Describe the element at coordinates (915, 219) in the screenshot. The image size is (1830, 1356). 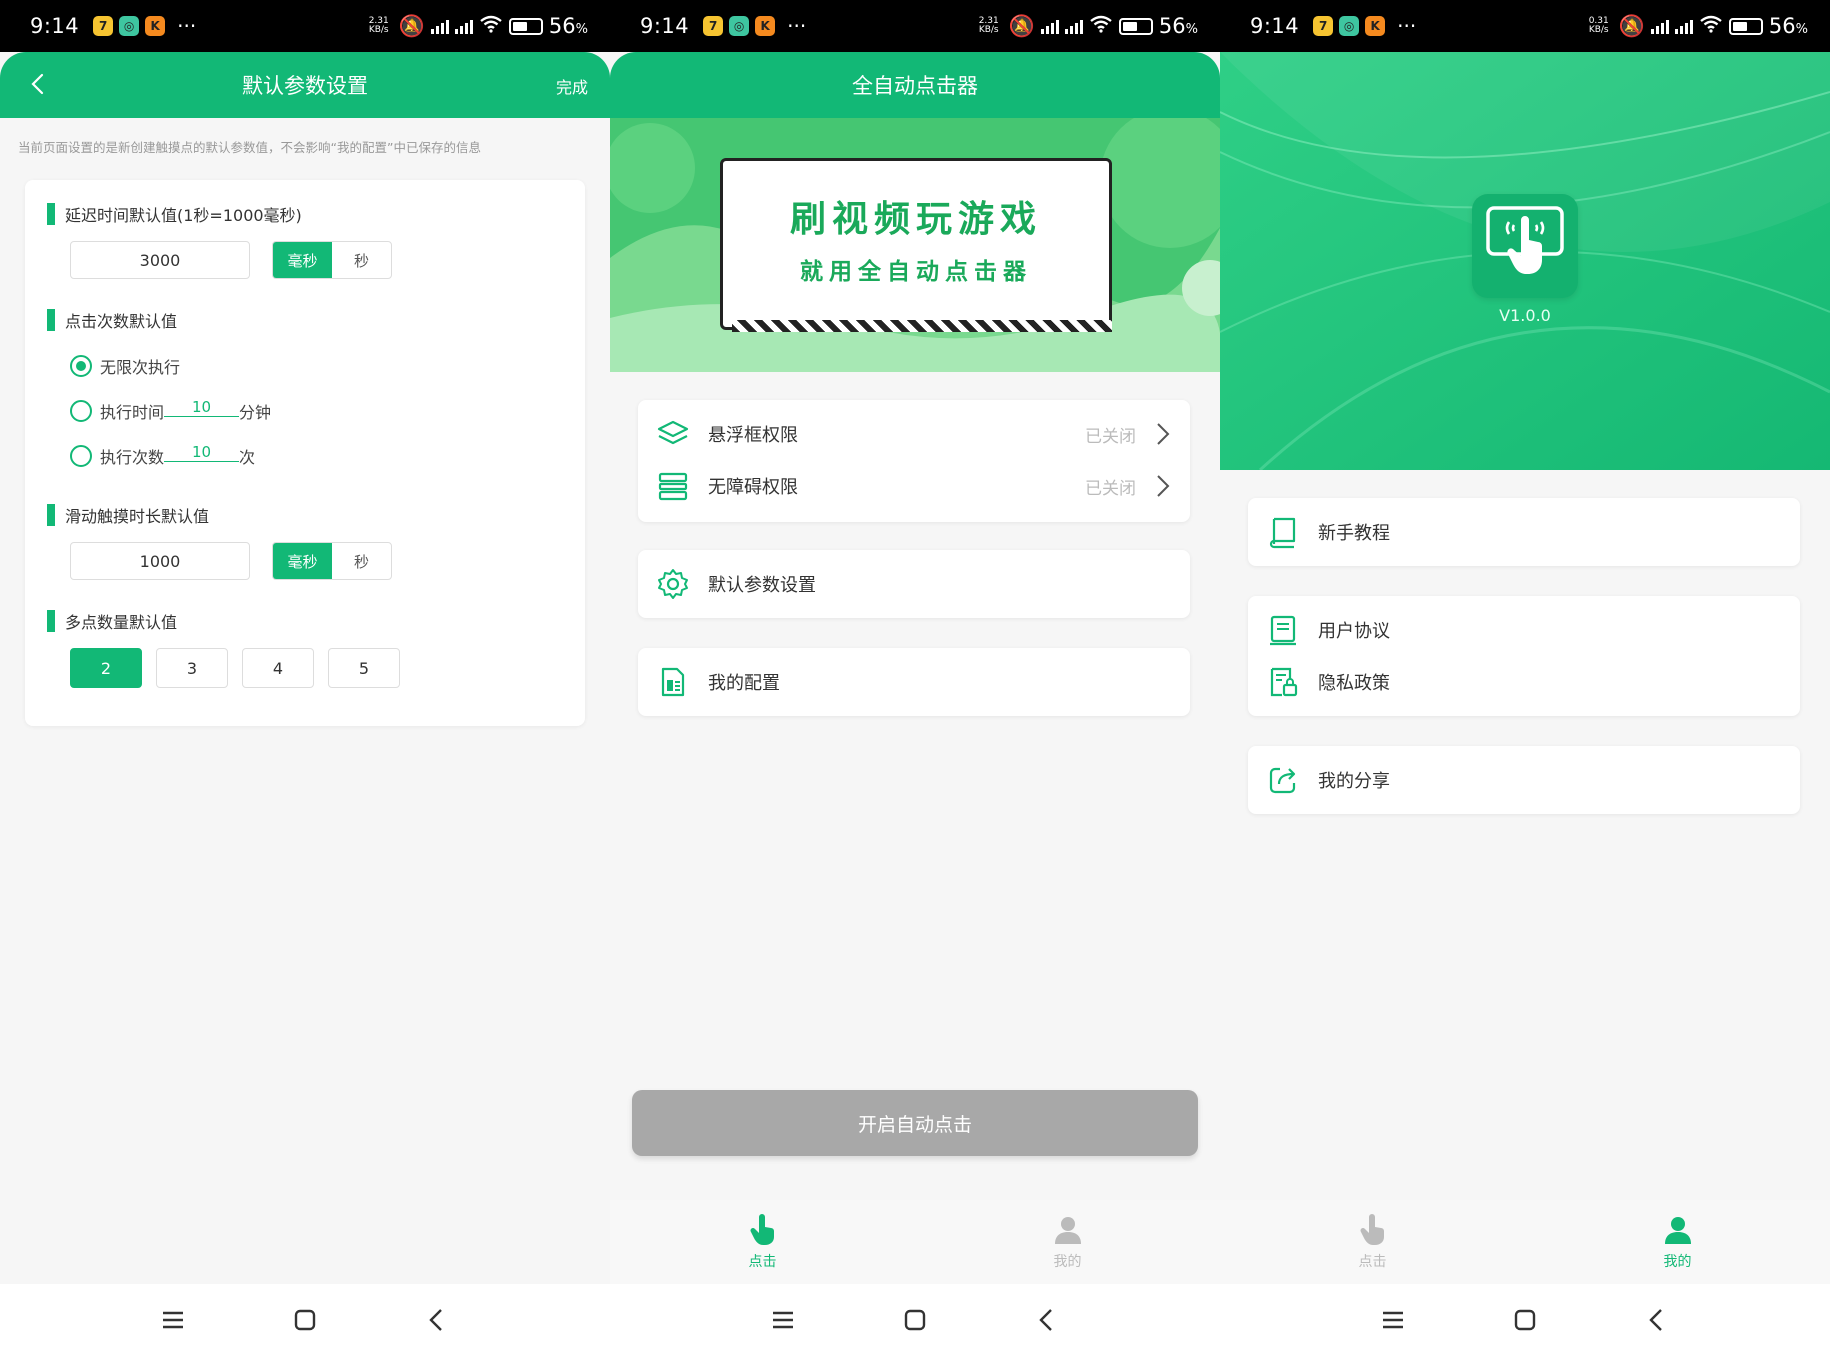
I see `banner-headline: 刷视频玩游戏` at that location.